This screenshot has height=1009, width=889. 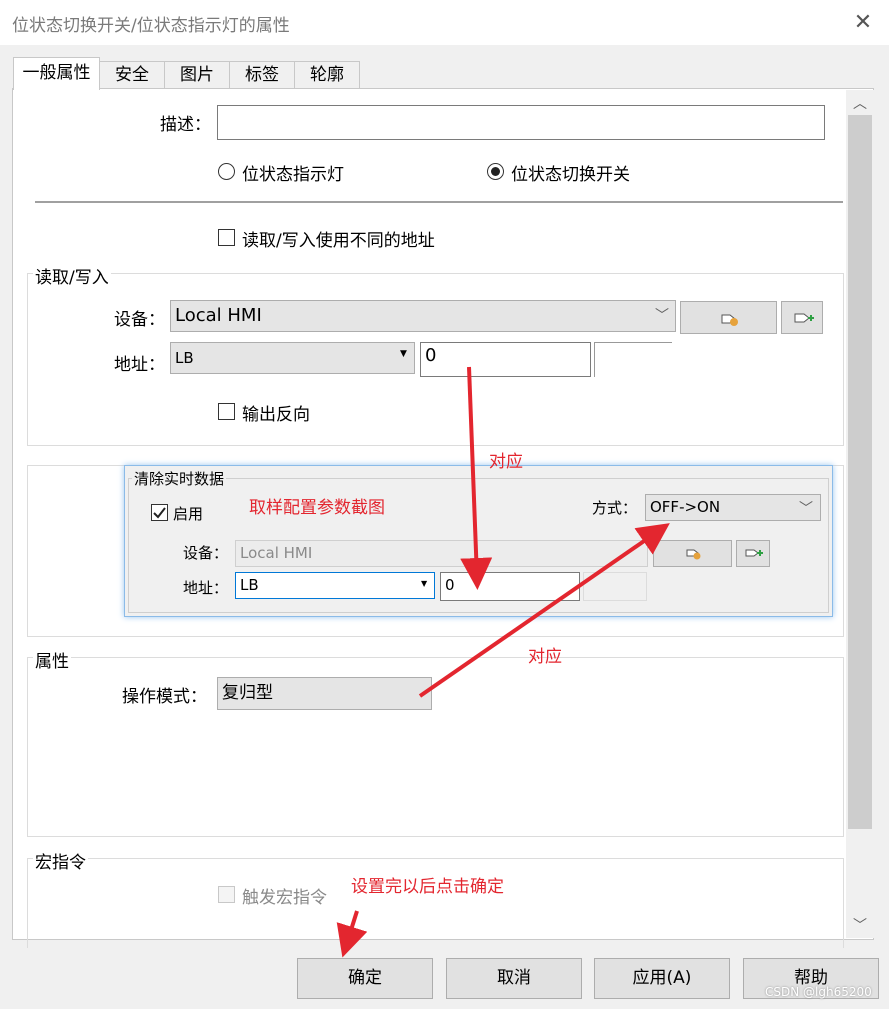 I want to click on clear-address-extra-field, so click(x=615, y=586).